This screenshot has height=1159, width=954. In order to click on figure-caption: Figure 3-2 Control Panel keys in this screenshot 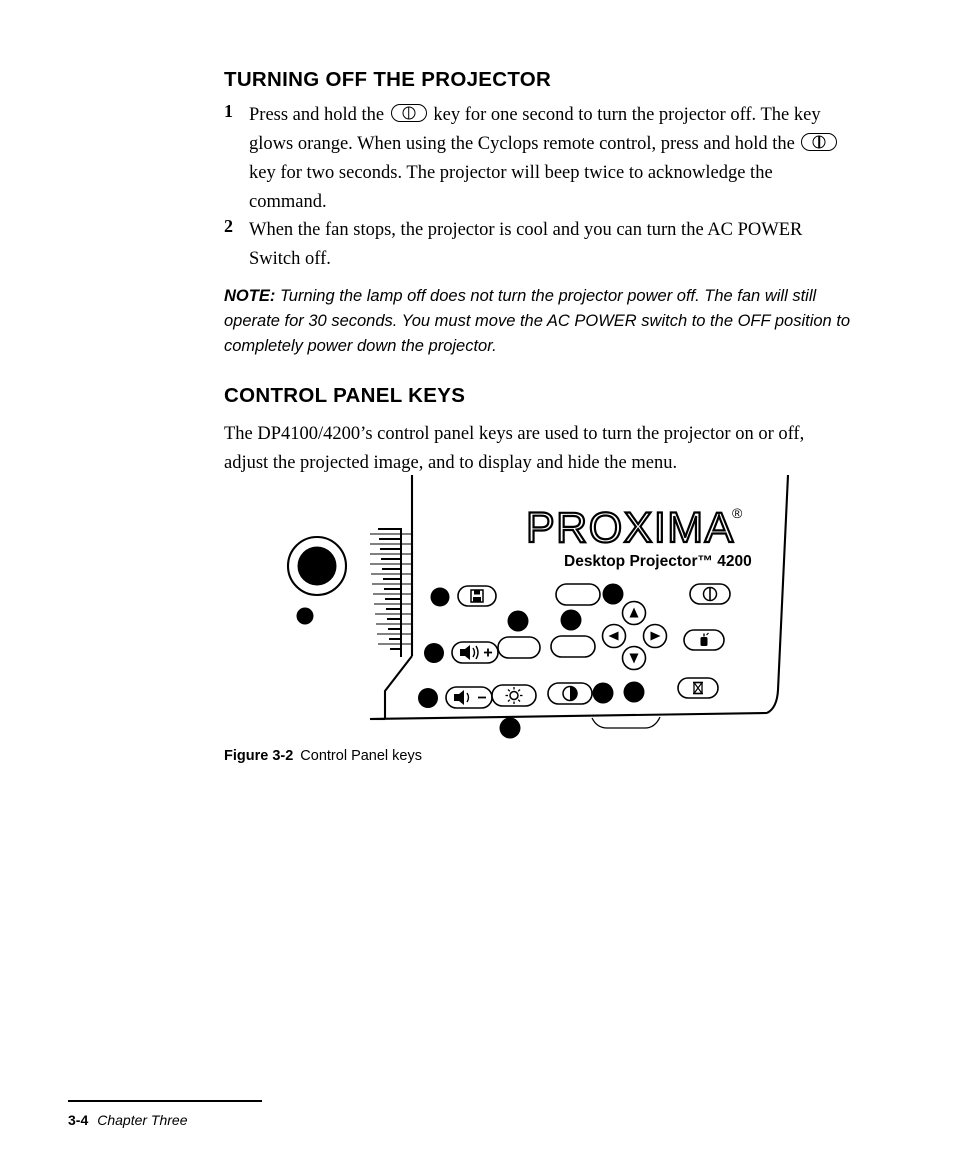, I will do `click(323, 756)`.